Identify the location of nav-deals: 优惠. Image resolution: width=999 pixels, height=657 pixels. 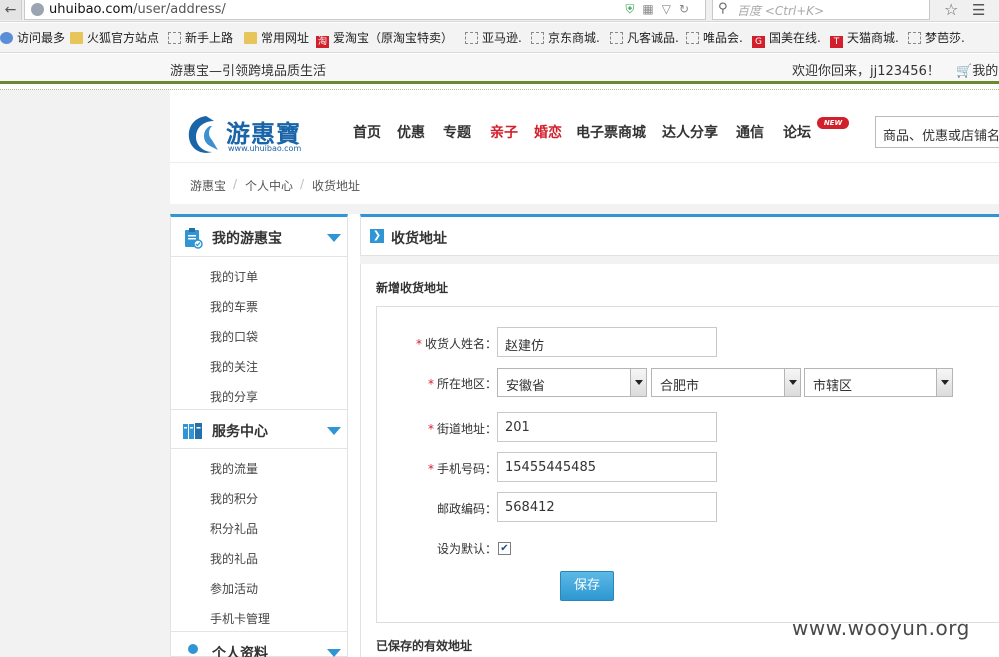
(411, 132).